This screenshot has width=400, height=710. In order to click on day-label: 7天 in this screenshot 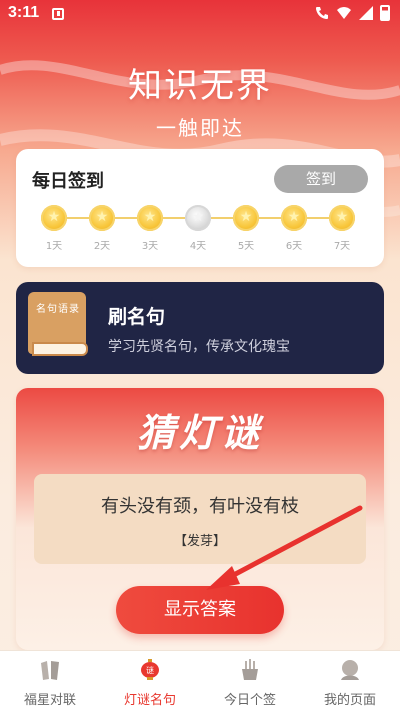, I will do `click(342, 246)`.